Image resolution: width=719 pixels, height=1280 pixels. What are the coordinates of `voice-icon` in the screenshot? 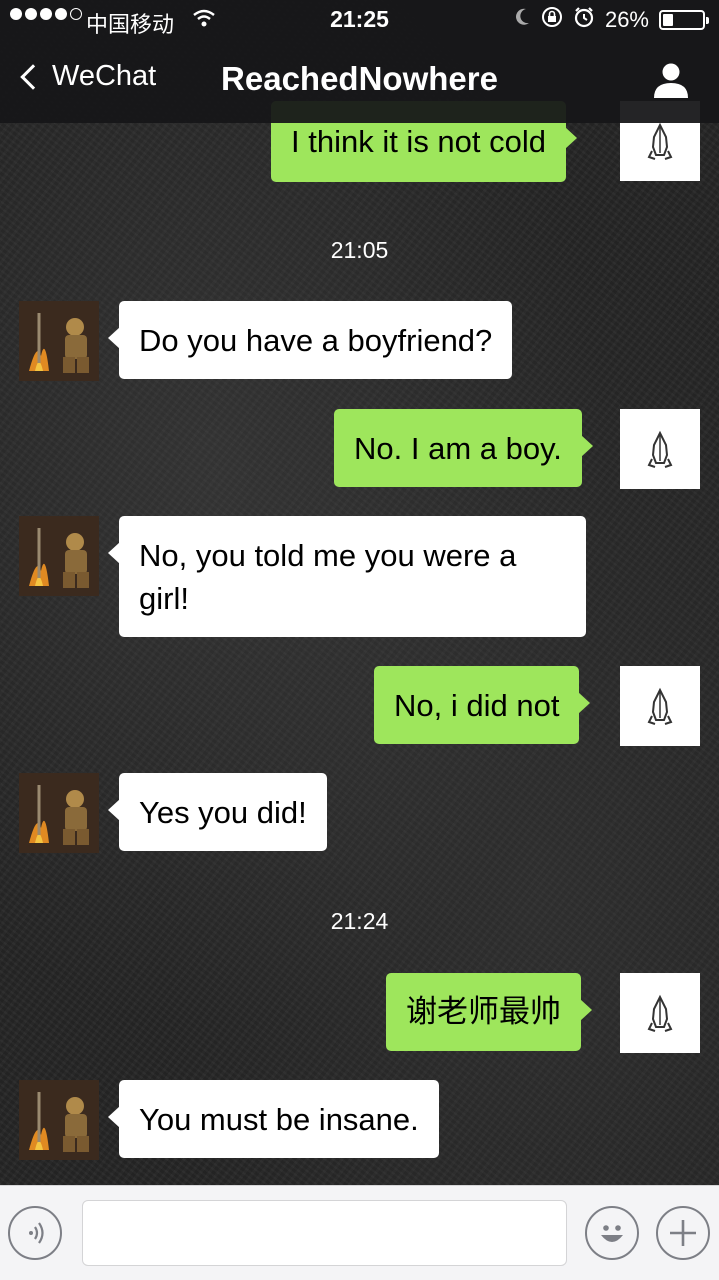 It's located at (36, 1233).